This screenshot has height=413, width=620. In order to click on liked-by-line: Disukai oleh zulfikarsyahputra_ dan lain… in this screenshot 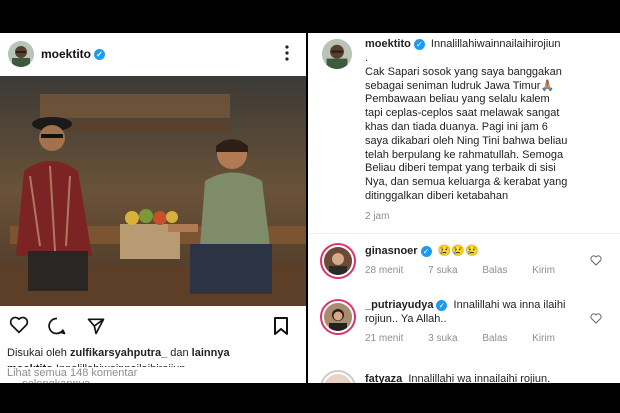, I will do `click(118, 353)`.